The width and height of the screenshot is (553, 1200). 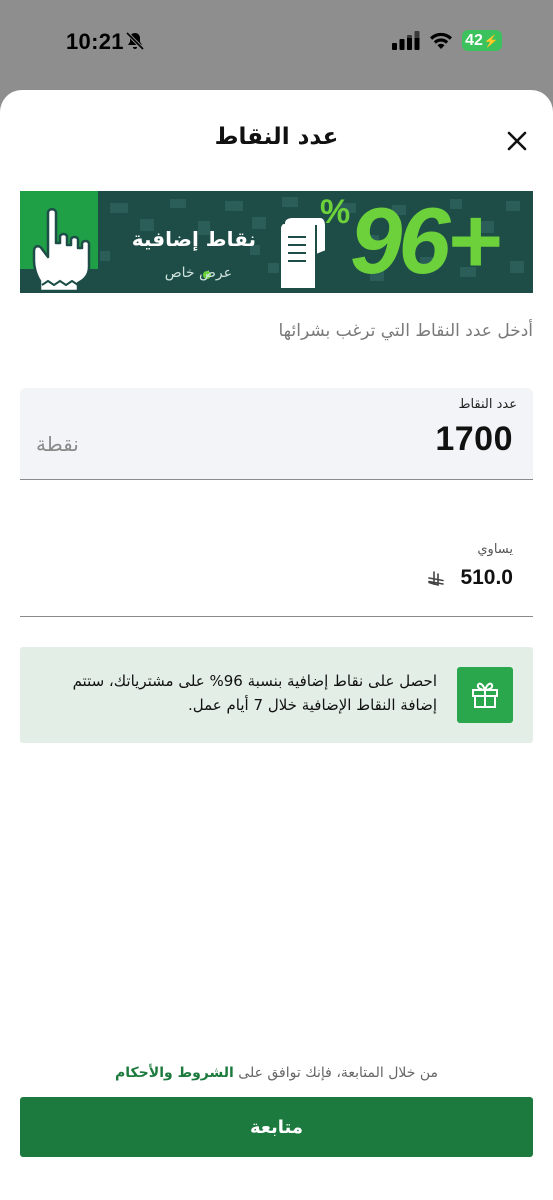 I want to click on banner-percent-sign: %, so click(x=335, y=212).